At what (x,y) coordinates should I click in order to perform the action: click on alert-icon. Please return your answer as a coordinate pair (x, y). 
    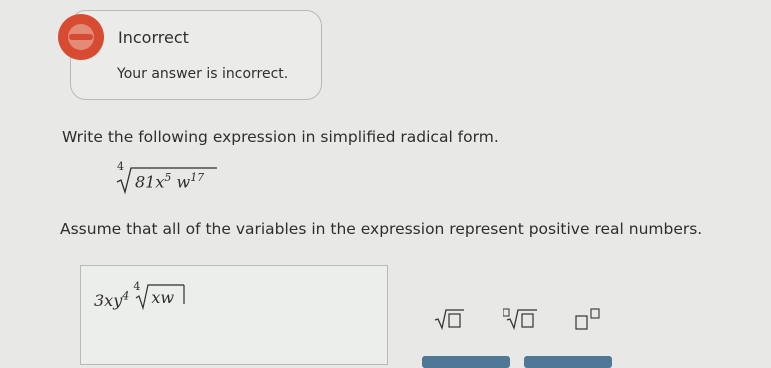
    Looking at the image, I should click on (81, 37).